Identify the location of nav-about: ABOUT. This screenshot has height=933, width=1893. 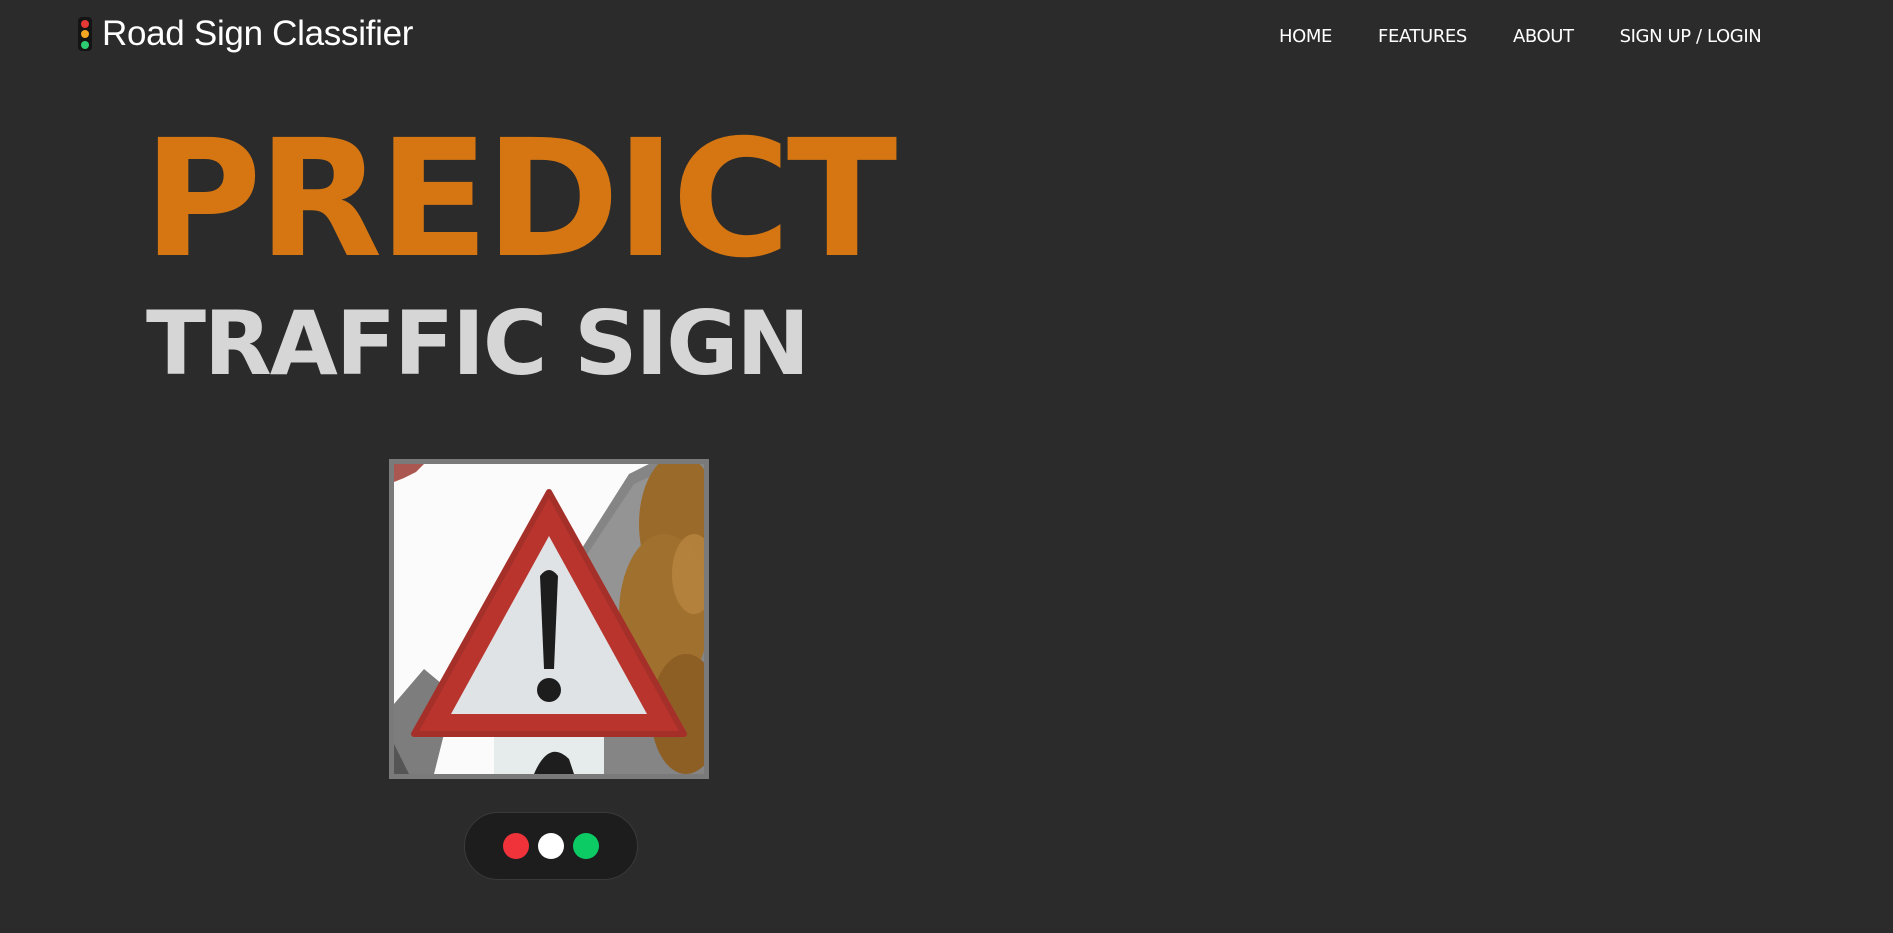
(1543, 37).